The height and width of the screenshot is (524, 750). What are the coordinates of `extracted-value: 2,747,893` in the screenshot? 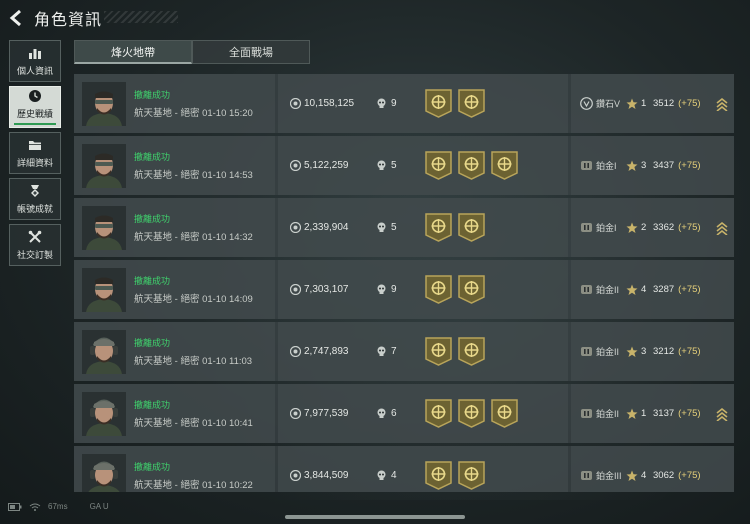 It's located at (326, 351).